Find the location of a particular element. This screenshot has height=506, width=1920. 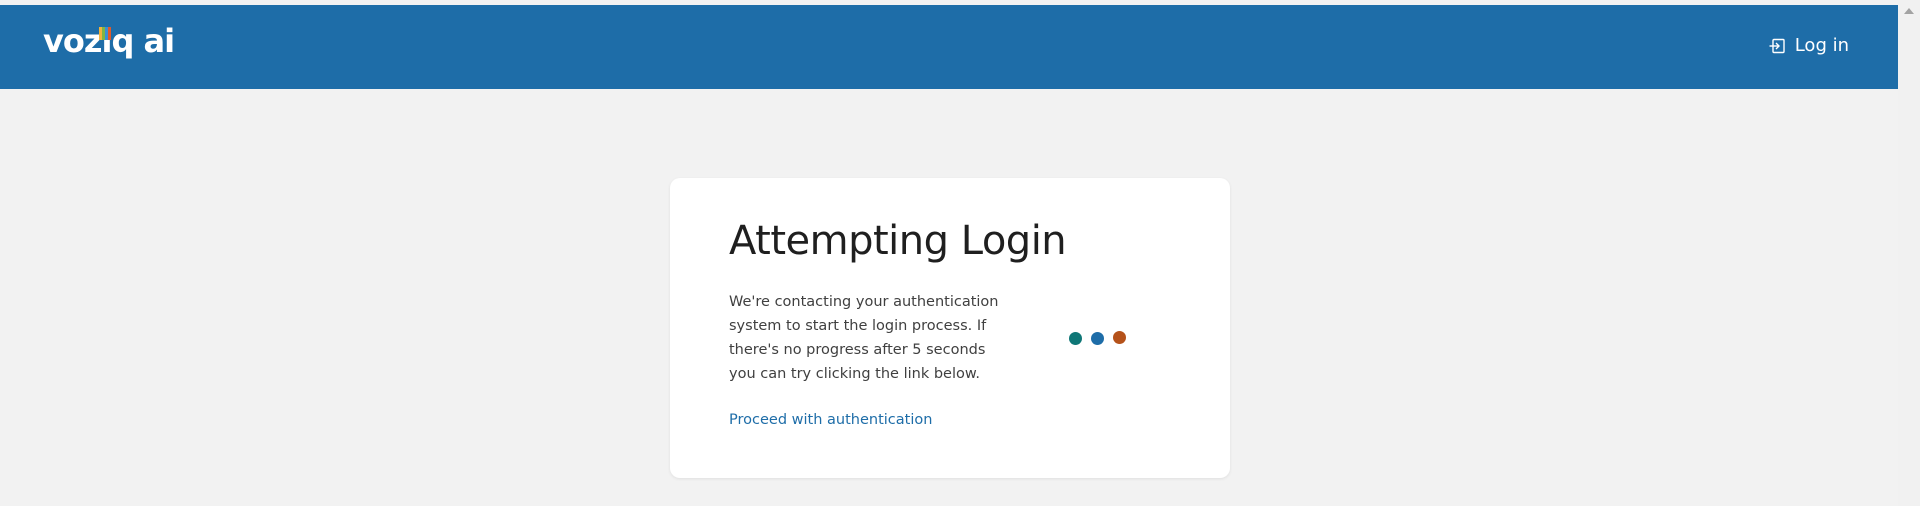

login-button: Log in is located at coordinates (1808, 45).